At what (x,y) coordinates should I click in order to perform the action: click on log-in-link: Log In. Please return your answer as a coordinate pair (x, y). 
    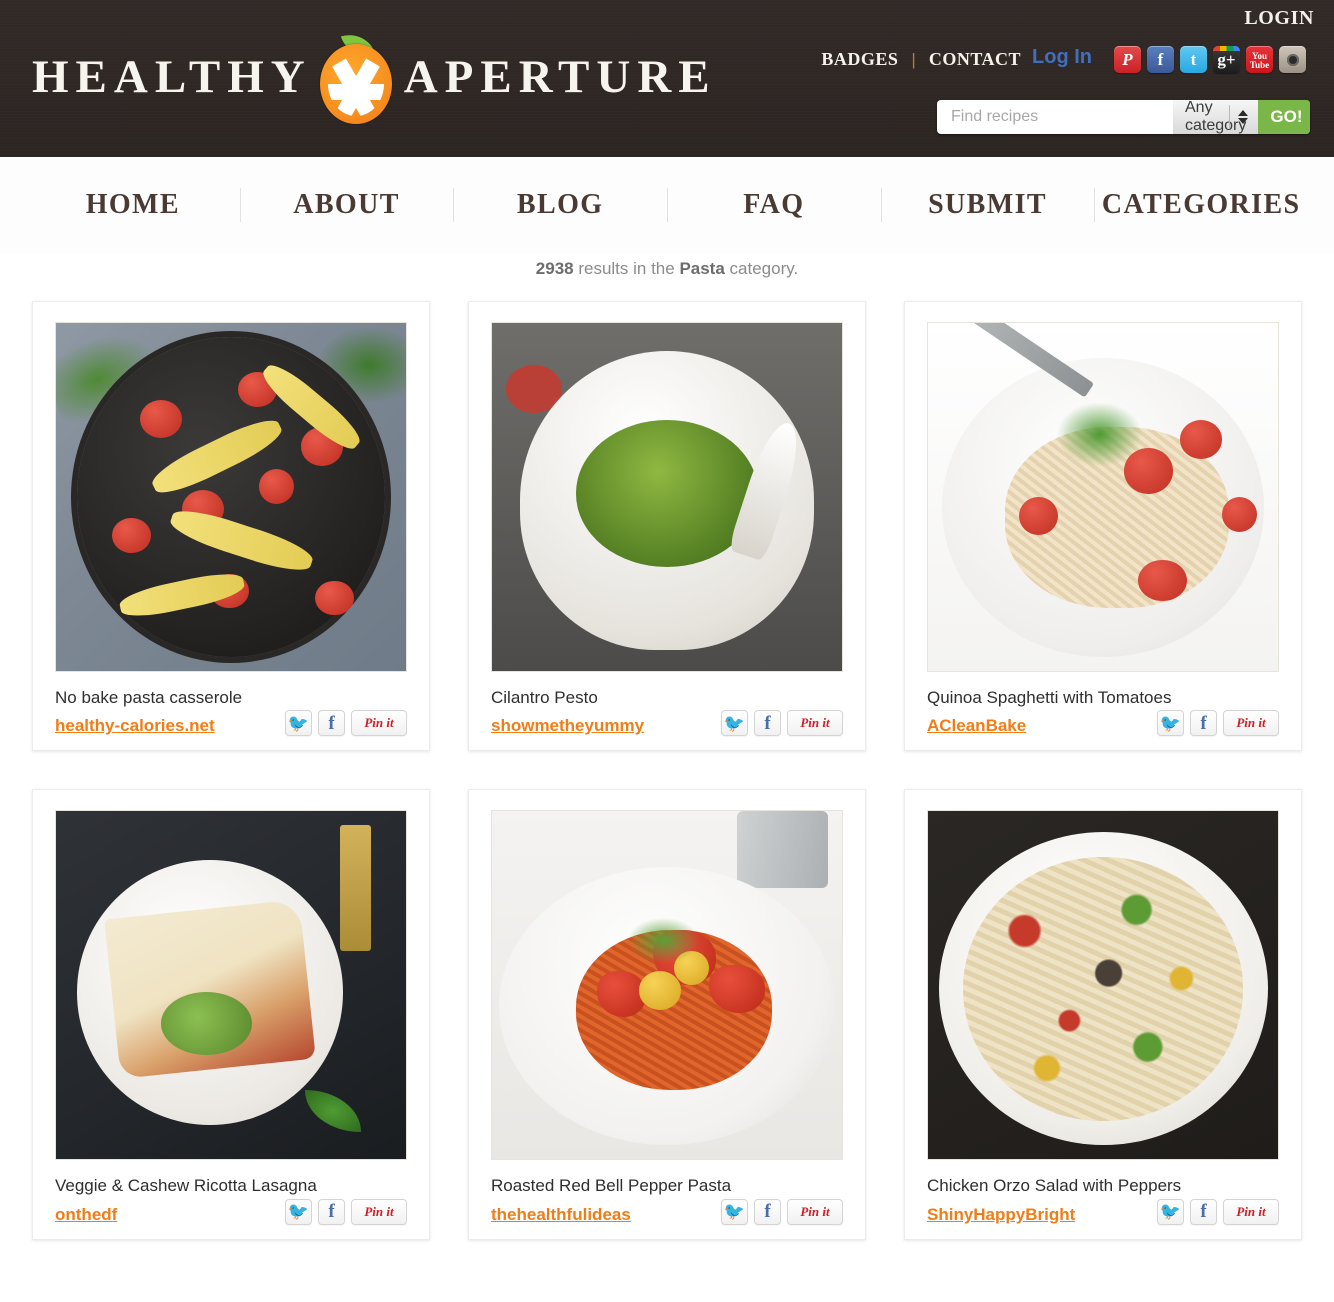
    Looking at the image, I should click on (1062, 57).